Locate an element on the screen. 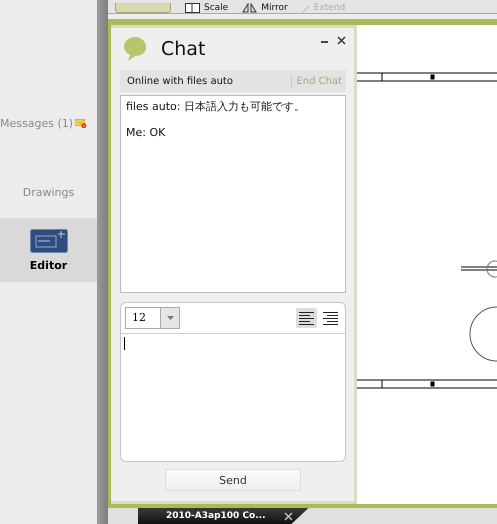 The height and width of the screenshot is (524, 497). speech-bubble-icon is located at coordinates (135, 49).